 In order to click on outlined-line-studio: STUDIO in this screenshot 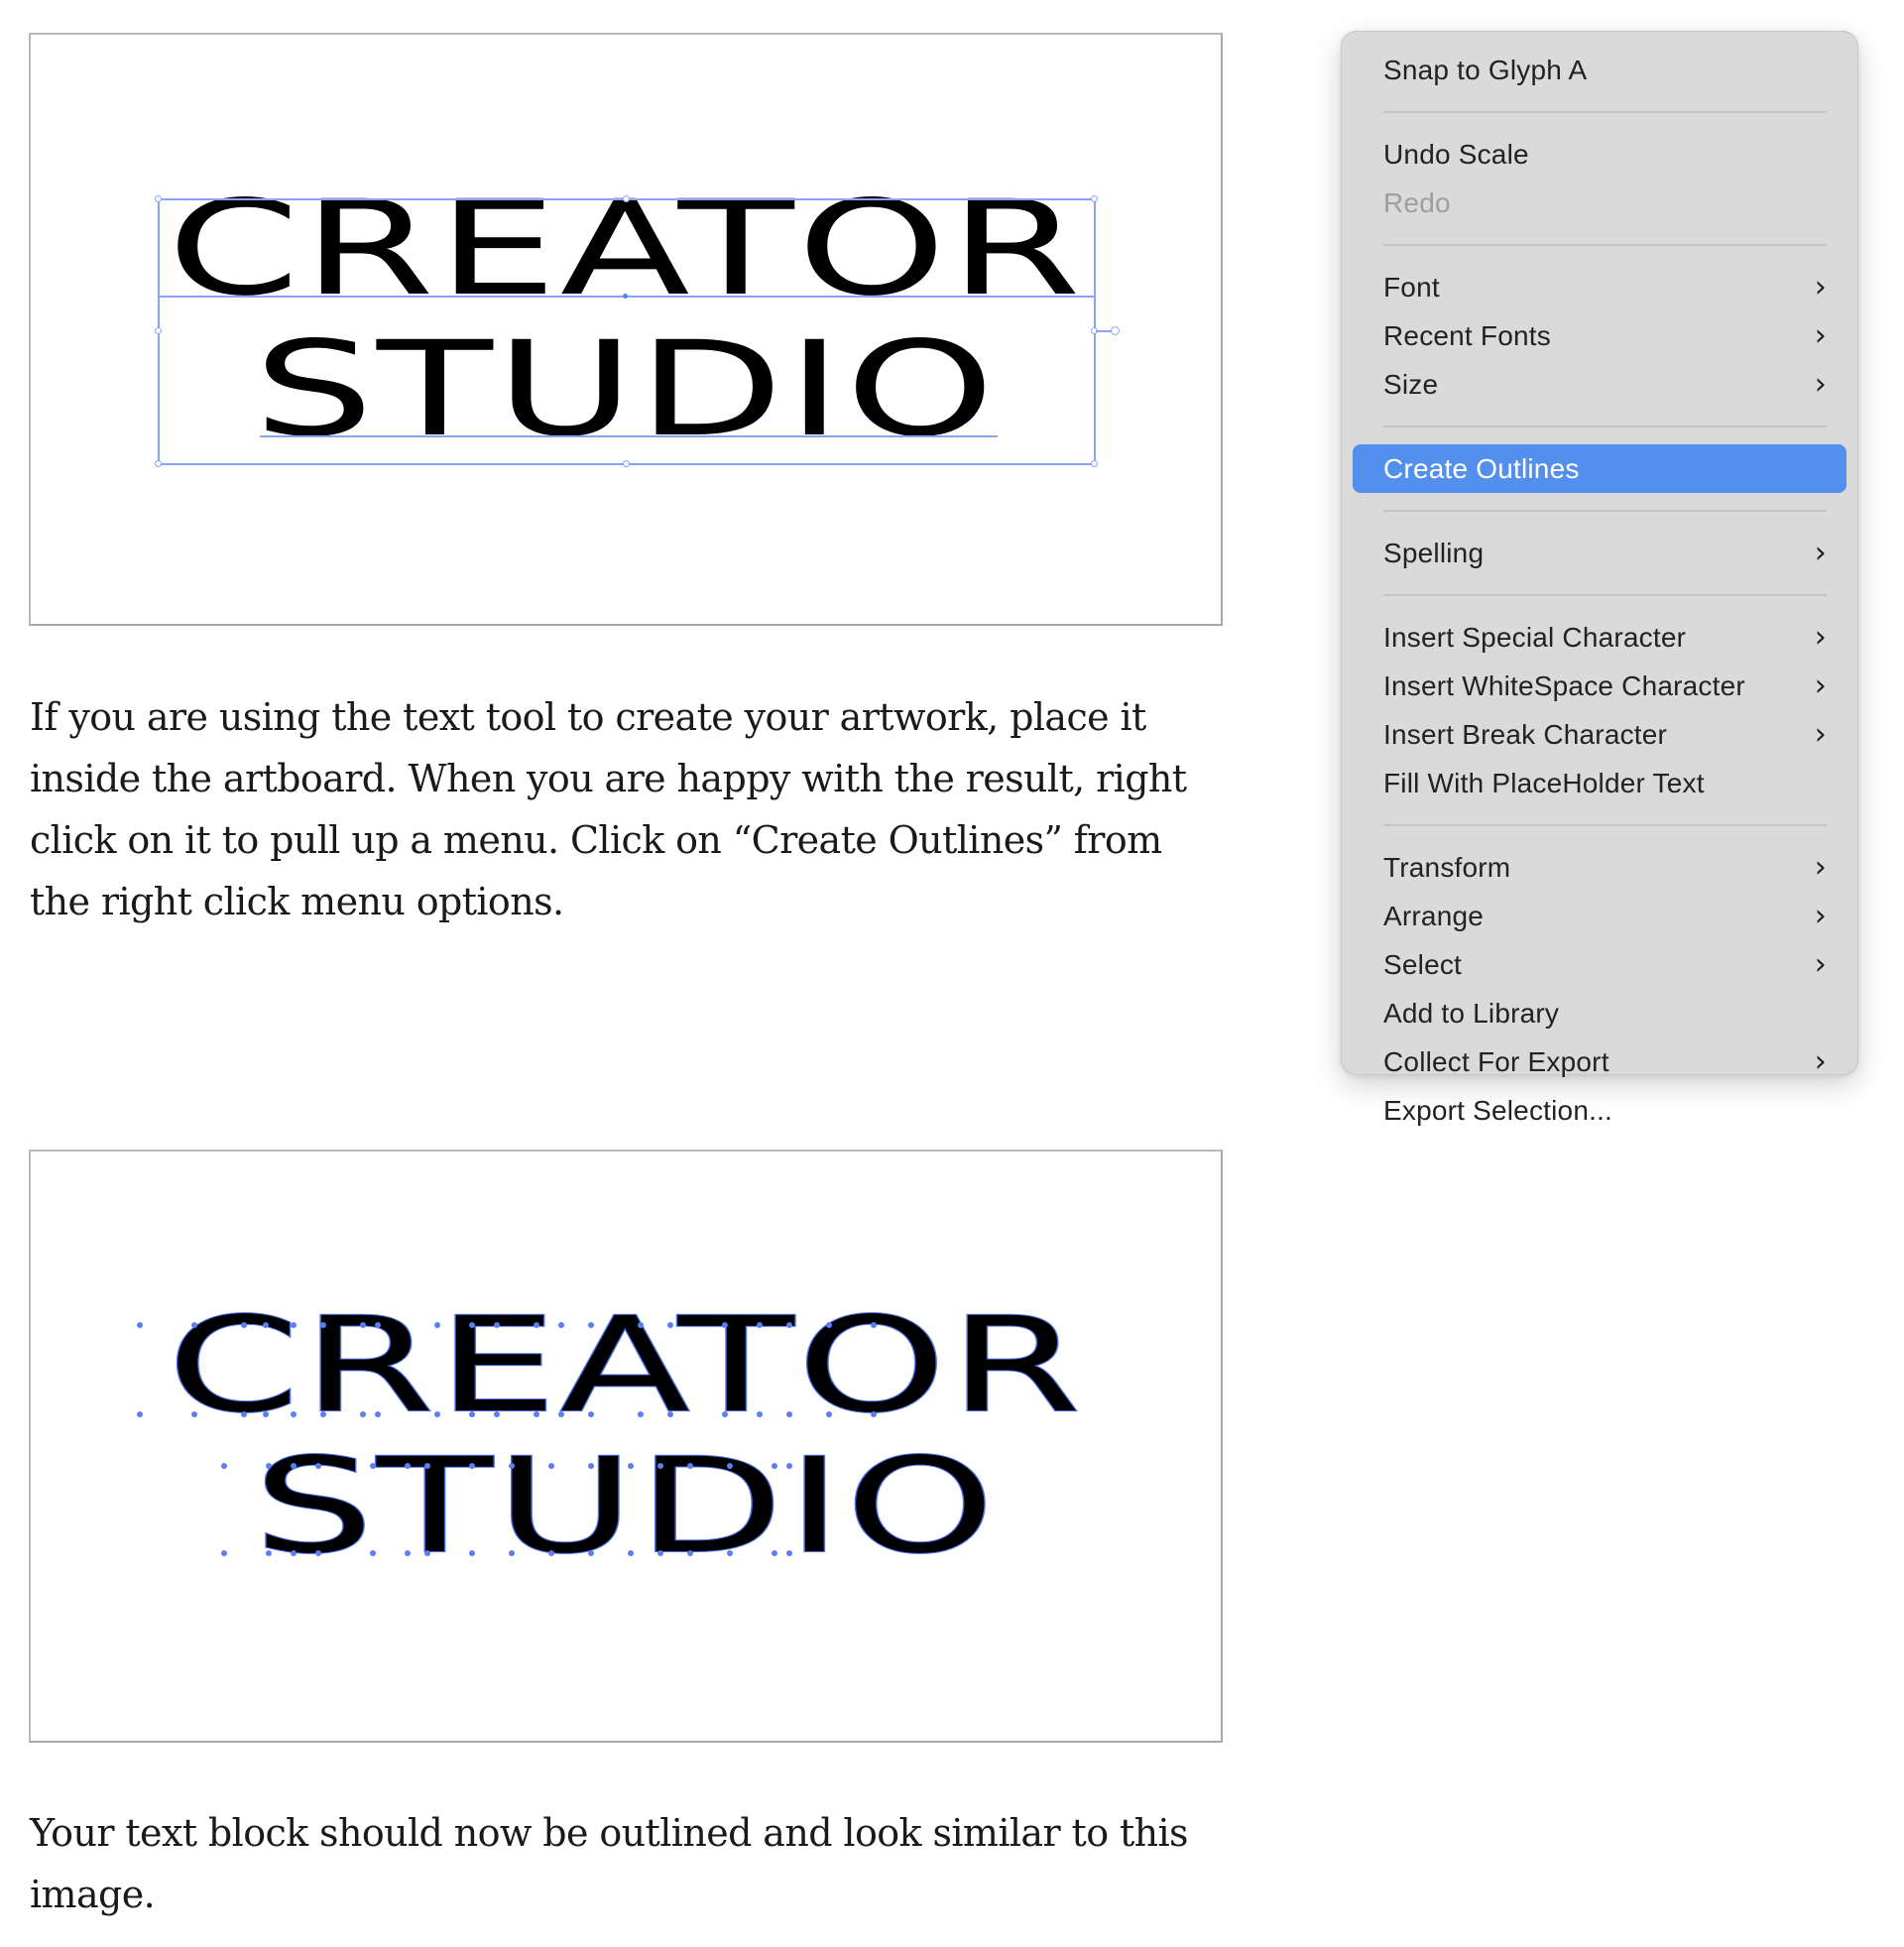, I will do `click(626, 1506)`.